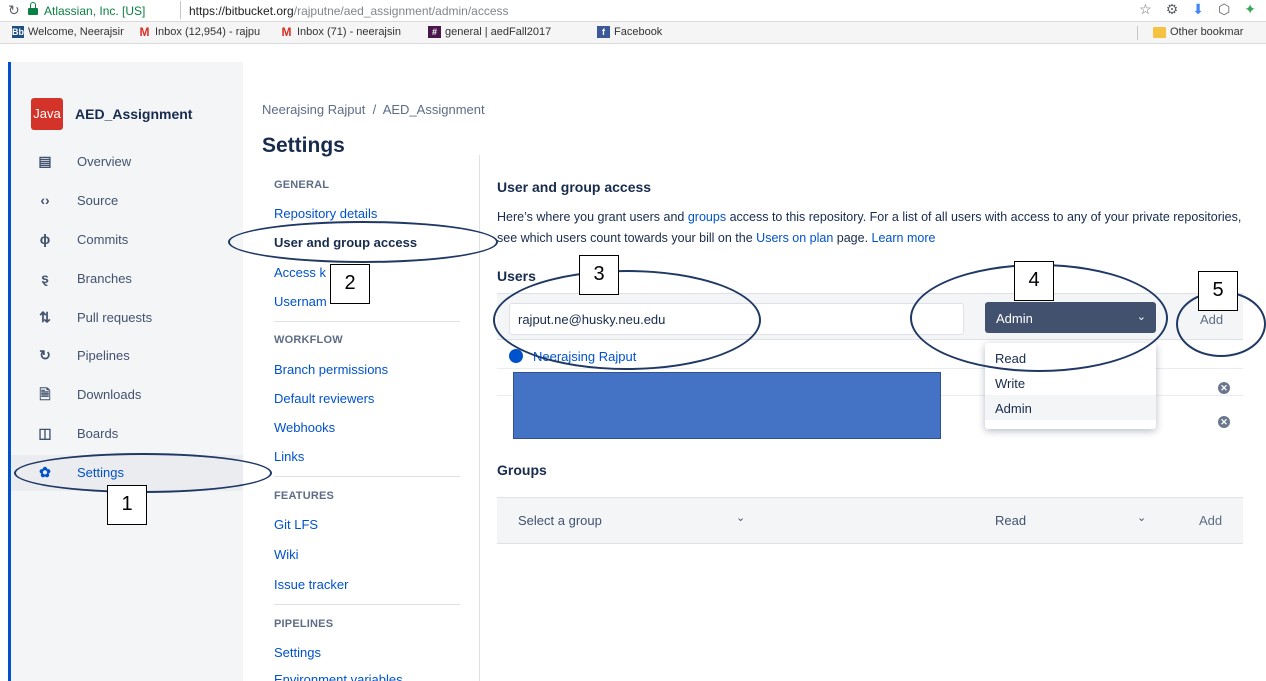 This screenshot has height=681, width=1266. What do you see at coordinates (300, 301) in the screenshot?
I see `settings-link-username-aliases: Usernam` at bounding box center [300, 301].